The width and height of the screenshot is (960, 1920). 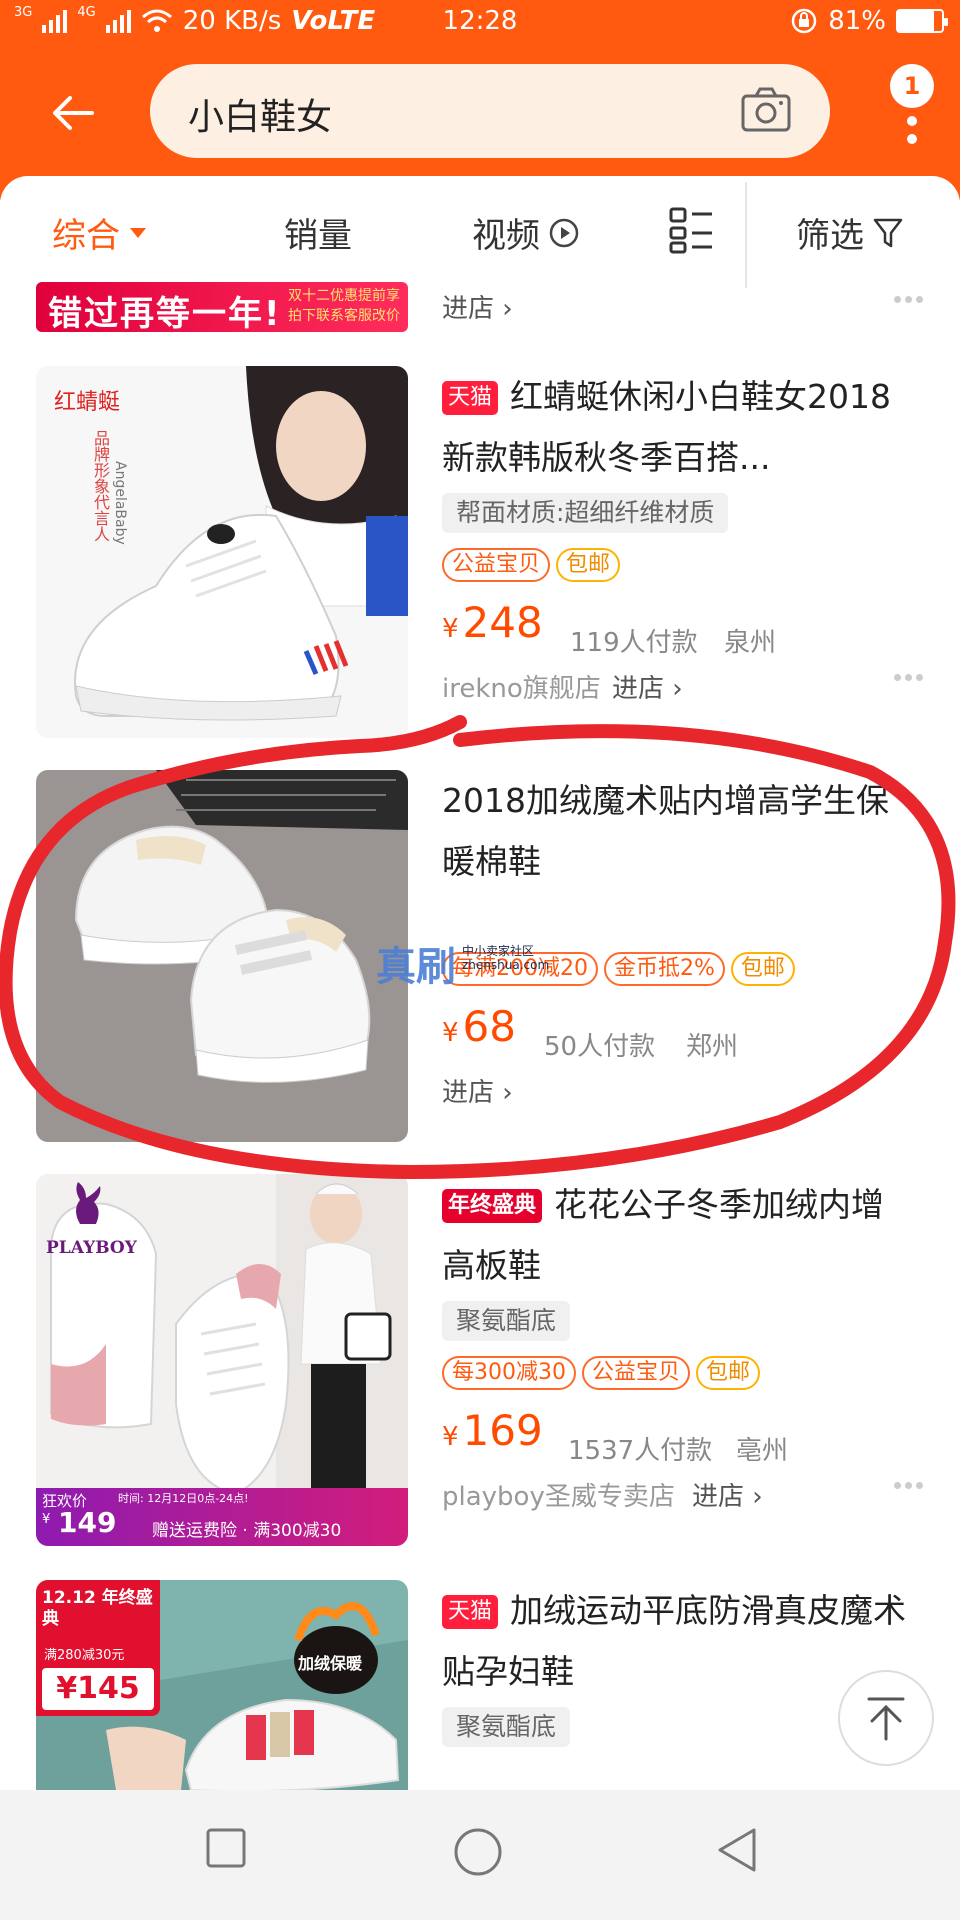 I want to click on price: ¥68, so click(x=479, y=1026).